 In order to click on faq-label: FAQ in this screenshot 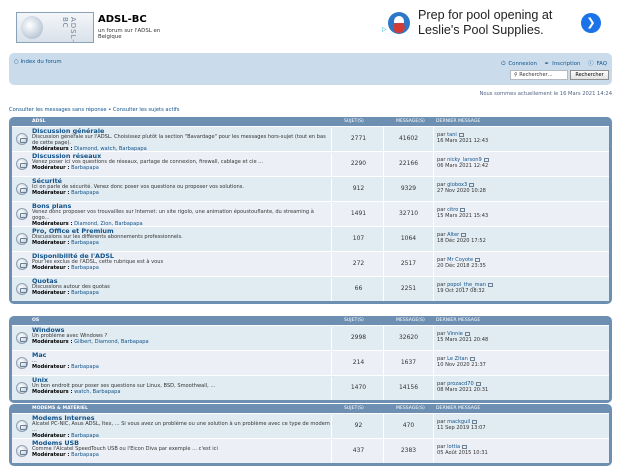, I will do `click(602, 64)`.